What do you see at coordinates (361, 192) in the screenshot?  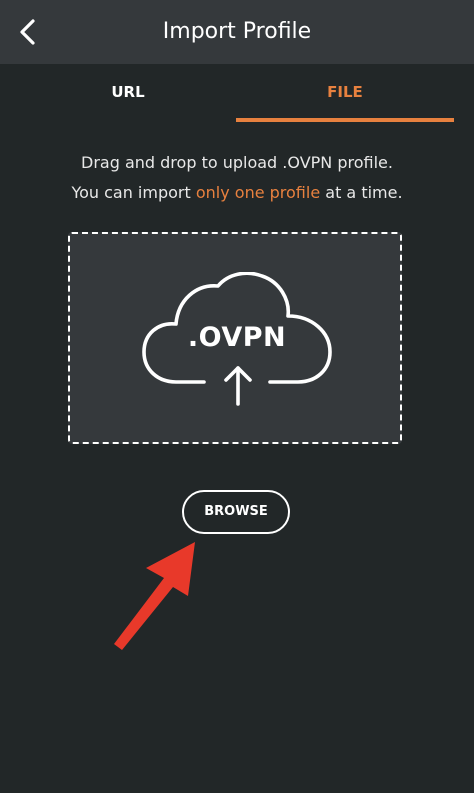 I see `instructions-text-after: at a time.` at bounding box center [361, 192].